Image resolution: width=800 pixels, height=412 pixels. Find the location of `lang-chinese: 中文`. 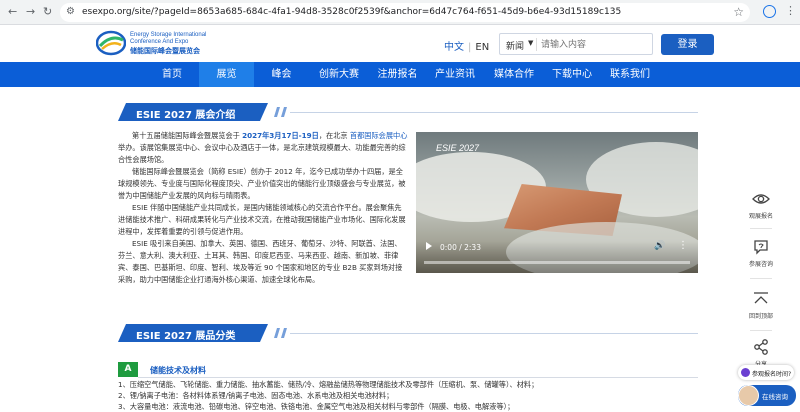

lang-chinese: 中文 is located at coordinates (454, 47).